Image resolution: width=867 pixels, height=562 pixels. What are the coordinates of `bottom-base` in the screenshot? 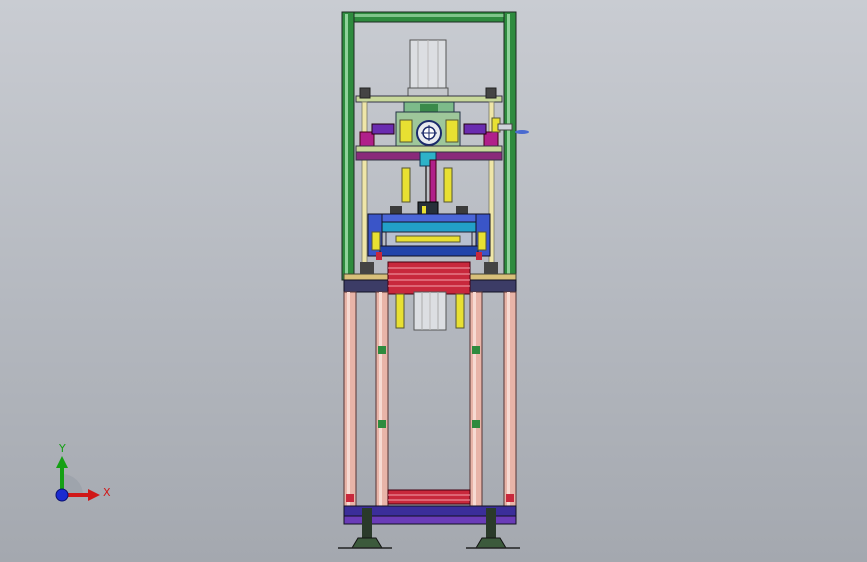 It's located at (429, 519).